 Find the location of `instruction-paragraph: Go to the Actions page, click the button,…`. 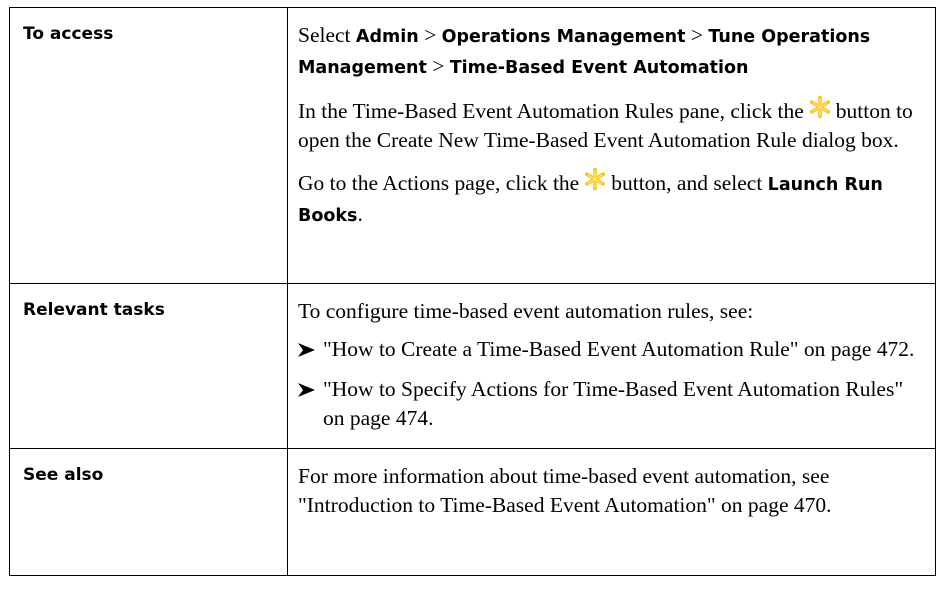

instruction-paragraph: Go to the Actions page, click the button,… is located at coordinates (610, 199).